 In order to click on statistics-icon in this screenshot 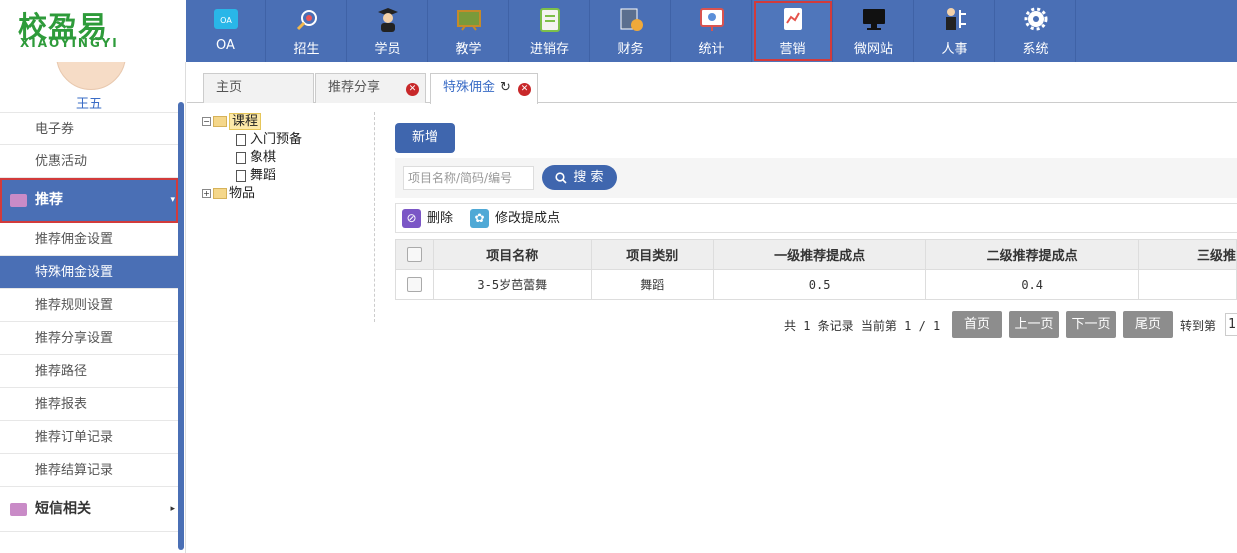, I will do `click(712, 19)`.